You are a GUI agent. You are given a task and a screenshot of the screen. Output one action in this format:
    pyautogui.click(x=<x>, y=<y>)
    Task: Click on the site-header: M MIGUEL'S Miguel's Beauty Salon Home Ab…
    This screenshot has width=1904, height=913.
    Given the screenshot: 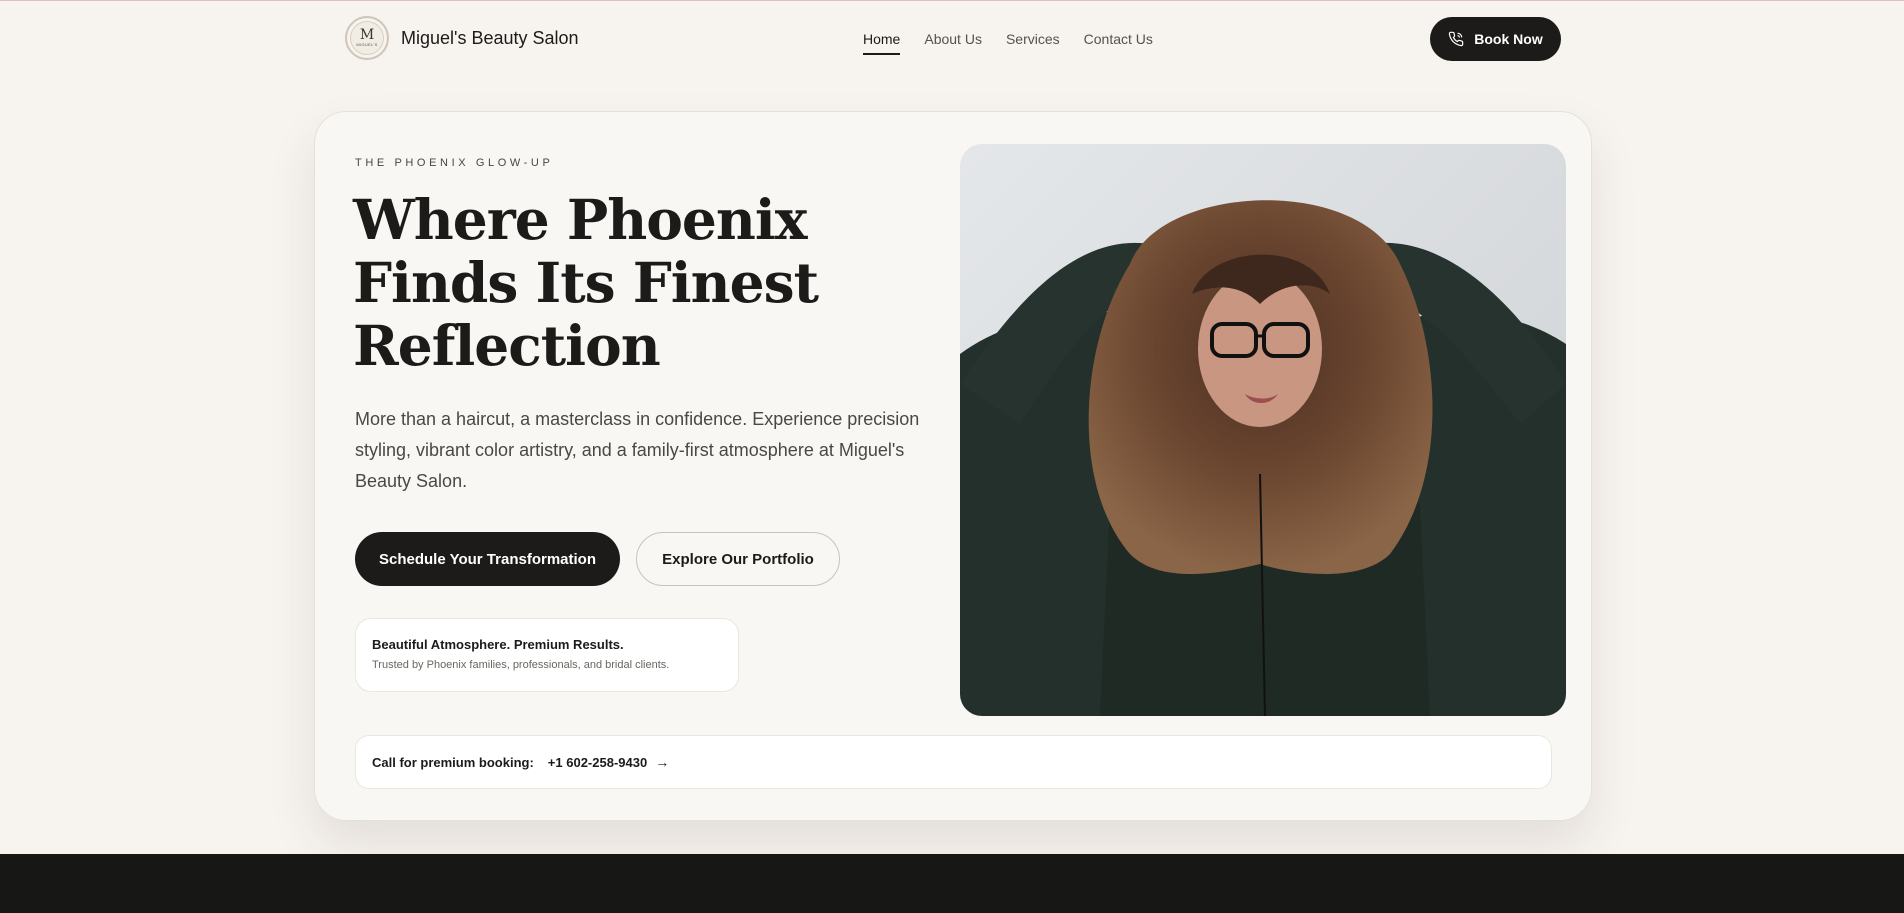 What is the action you would take?
    pyautogui.click(x=952, y=39)
    